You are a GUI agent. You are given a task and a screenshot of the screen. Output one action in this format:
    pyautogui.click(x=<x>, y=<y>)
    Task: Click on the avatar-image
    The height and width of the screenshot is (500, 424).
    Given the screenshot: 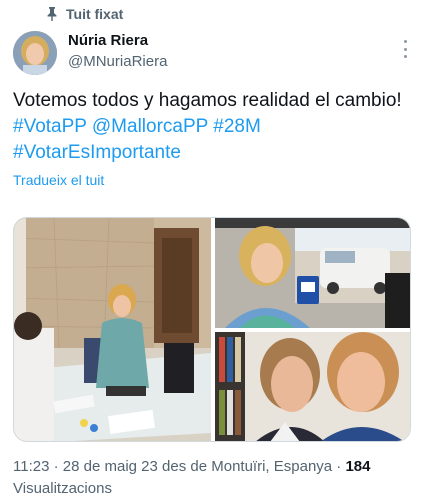 What is the action you would take?
    pyautogui.click(x=35, y=53)
    